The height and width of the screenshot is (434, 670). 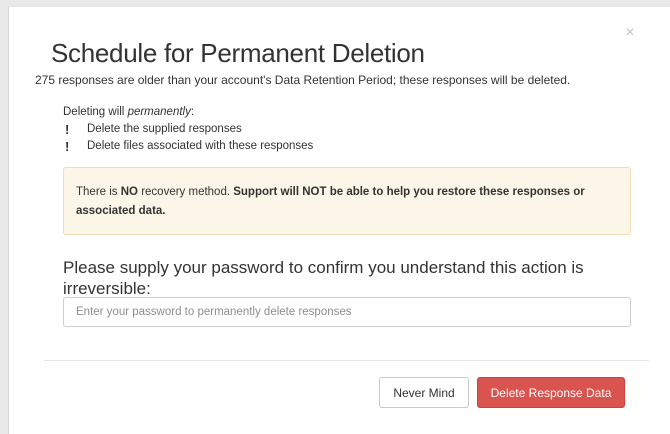 What do you see at coordinates (192, 112) in the screenshot?
I see `deleting-suffix: :` at bounding box center [192, 112].